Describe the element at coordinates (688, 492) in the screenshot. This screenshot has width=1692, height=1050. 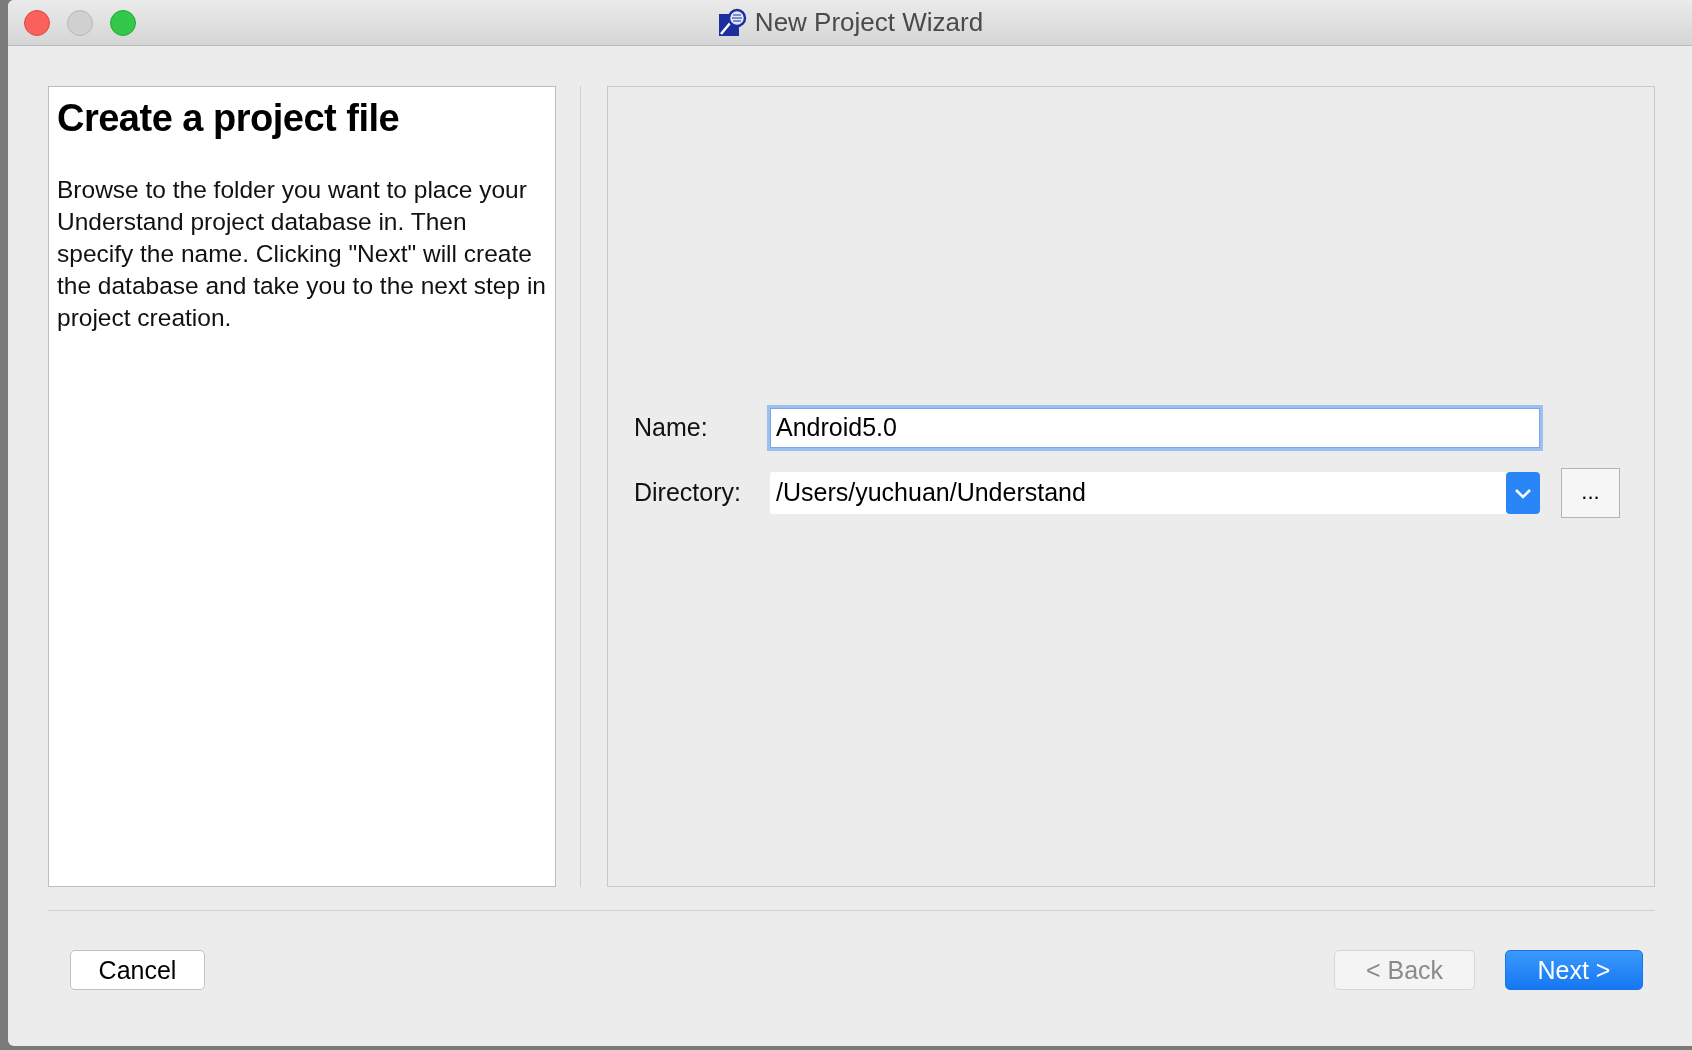
I see `field-label: Directory:` at that location.